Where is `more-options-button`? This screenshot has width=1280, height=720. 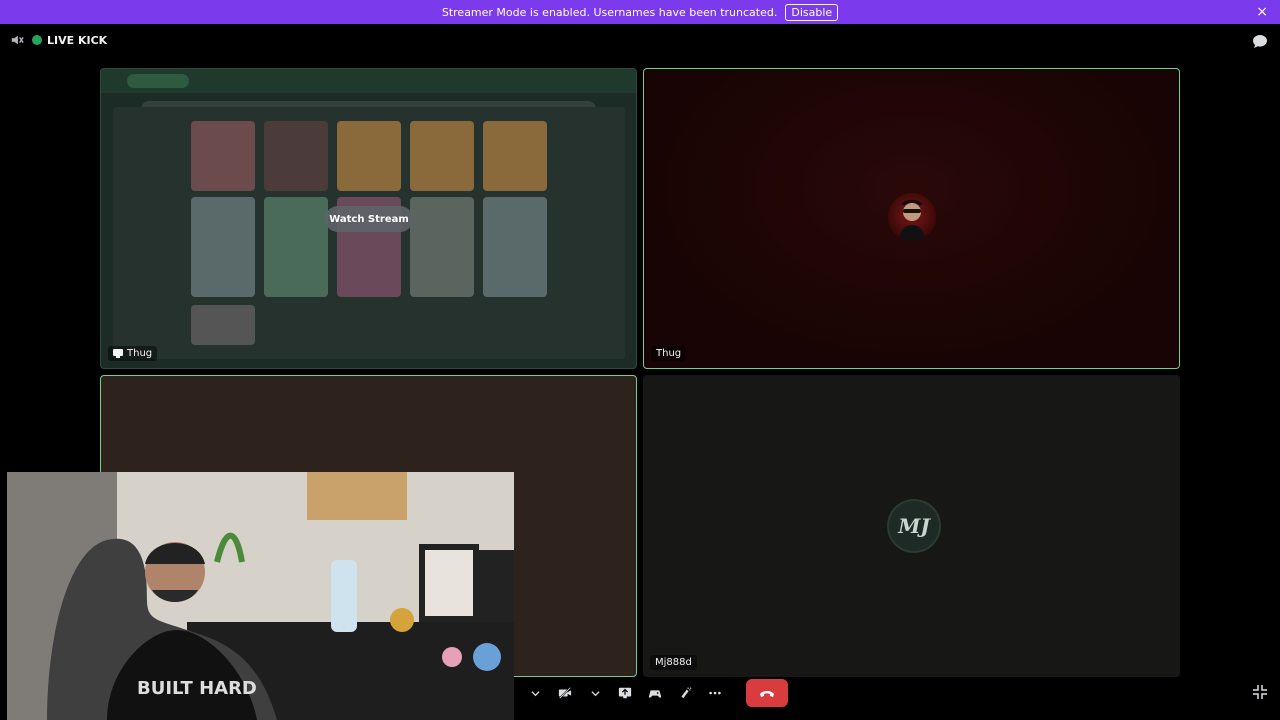 more-options-button is located at coordinates (715, 693).